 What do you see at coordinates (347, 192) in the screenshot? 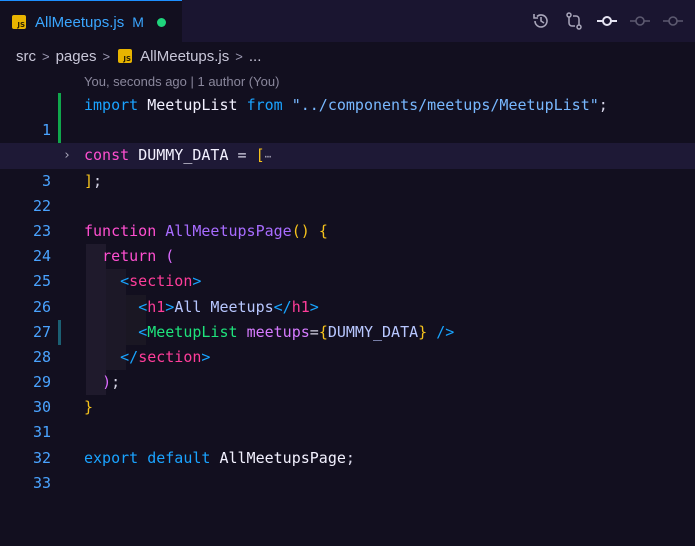
I see `code-line: 22 ];` at bounding box center [347, 192].